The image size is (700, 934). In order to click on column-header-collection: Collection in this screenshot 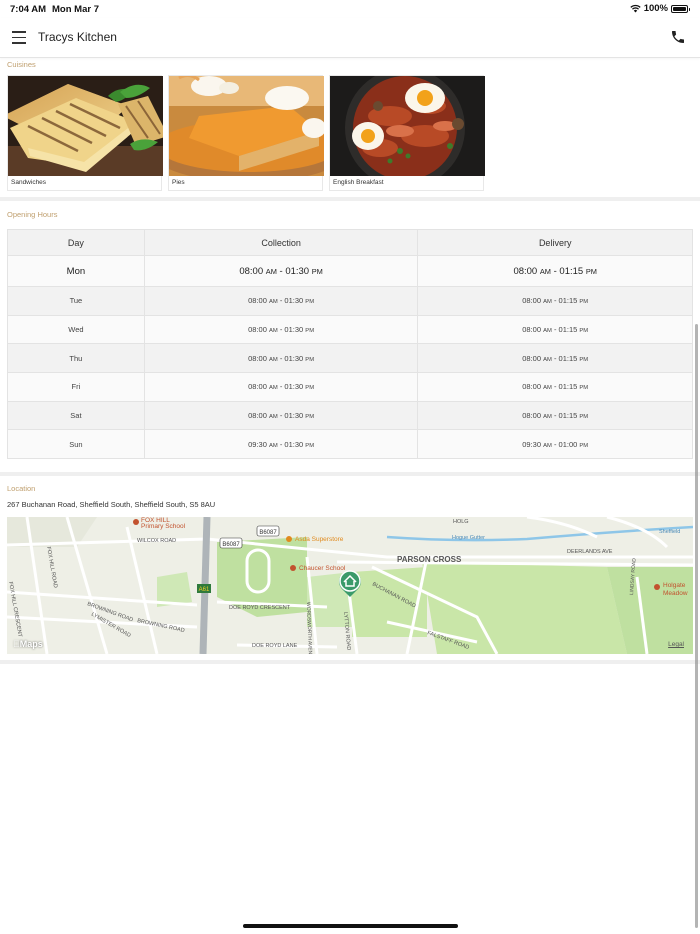, I will do `click(281, 242)`.